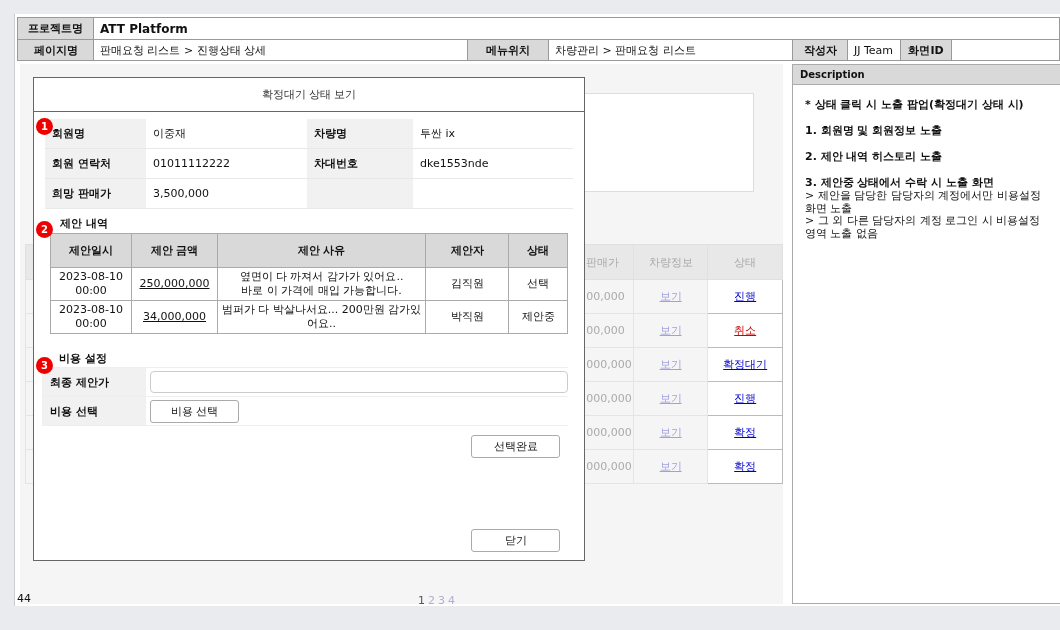 This screenshot has height=630, width=1060. Describe the element at coordinates (95, 193) in the screenshot. I see `field-label: 희망 판매가` at that location.